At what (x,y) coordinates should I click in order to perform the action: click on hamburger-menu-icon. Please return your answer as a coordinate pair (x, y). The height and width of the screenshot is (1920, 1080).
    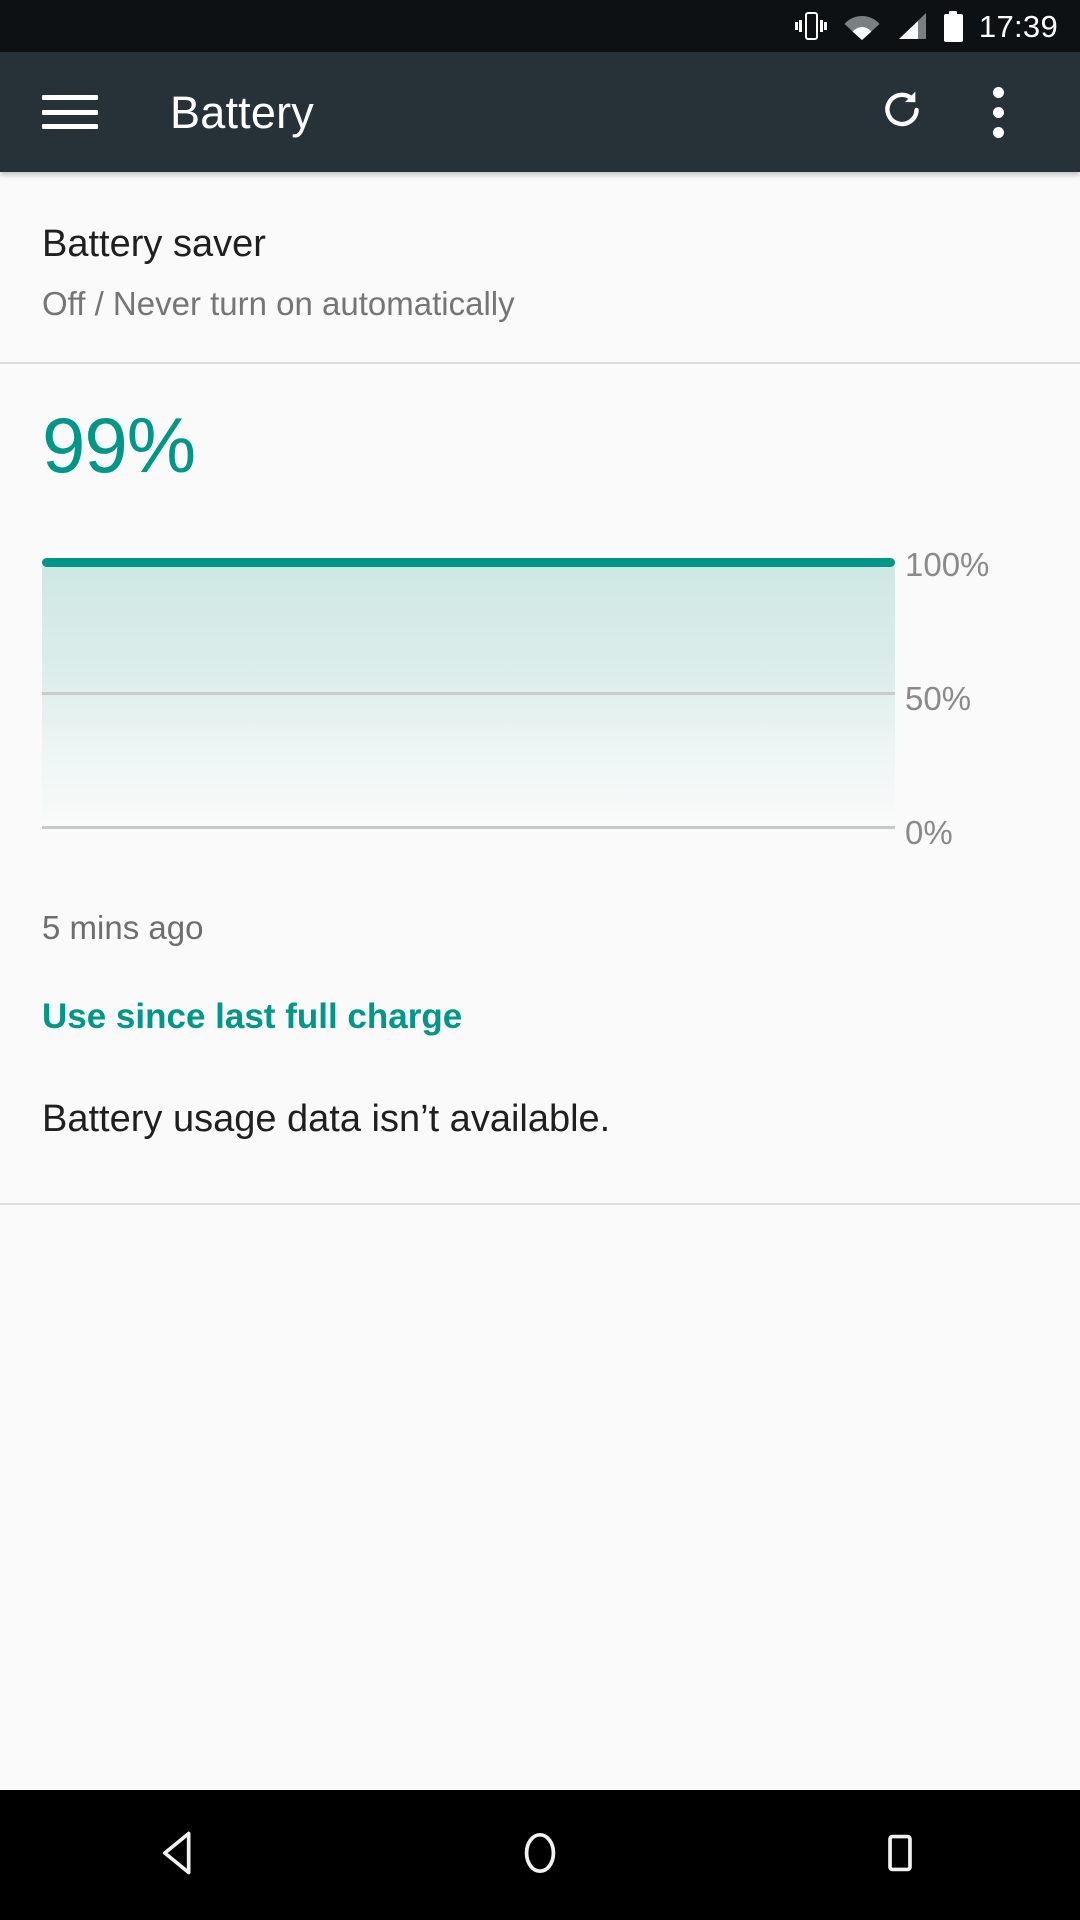
    Looking at the image, I should click on (70, 112).